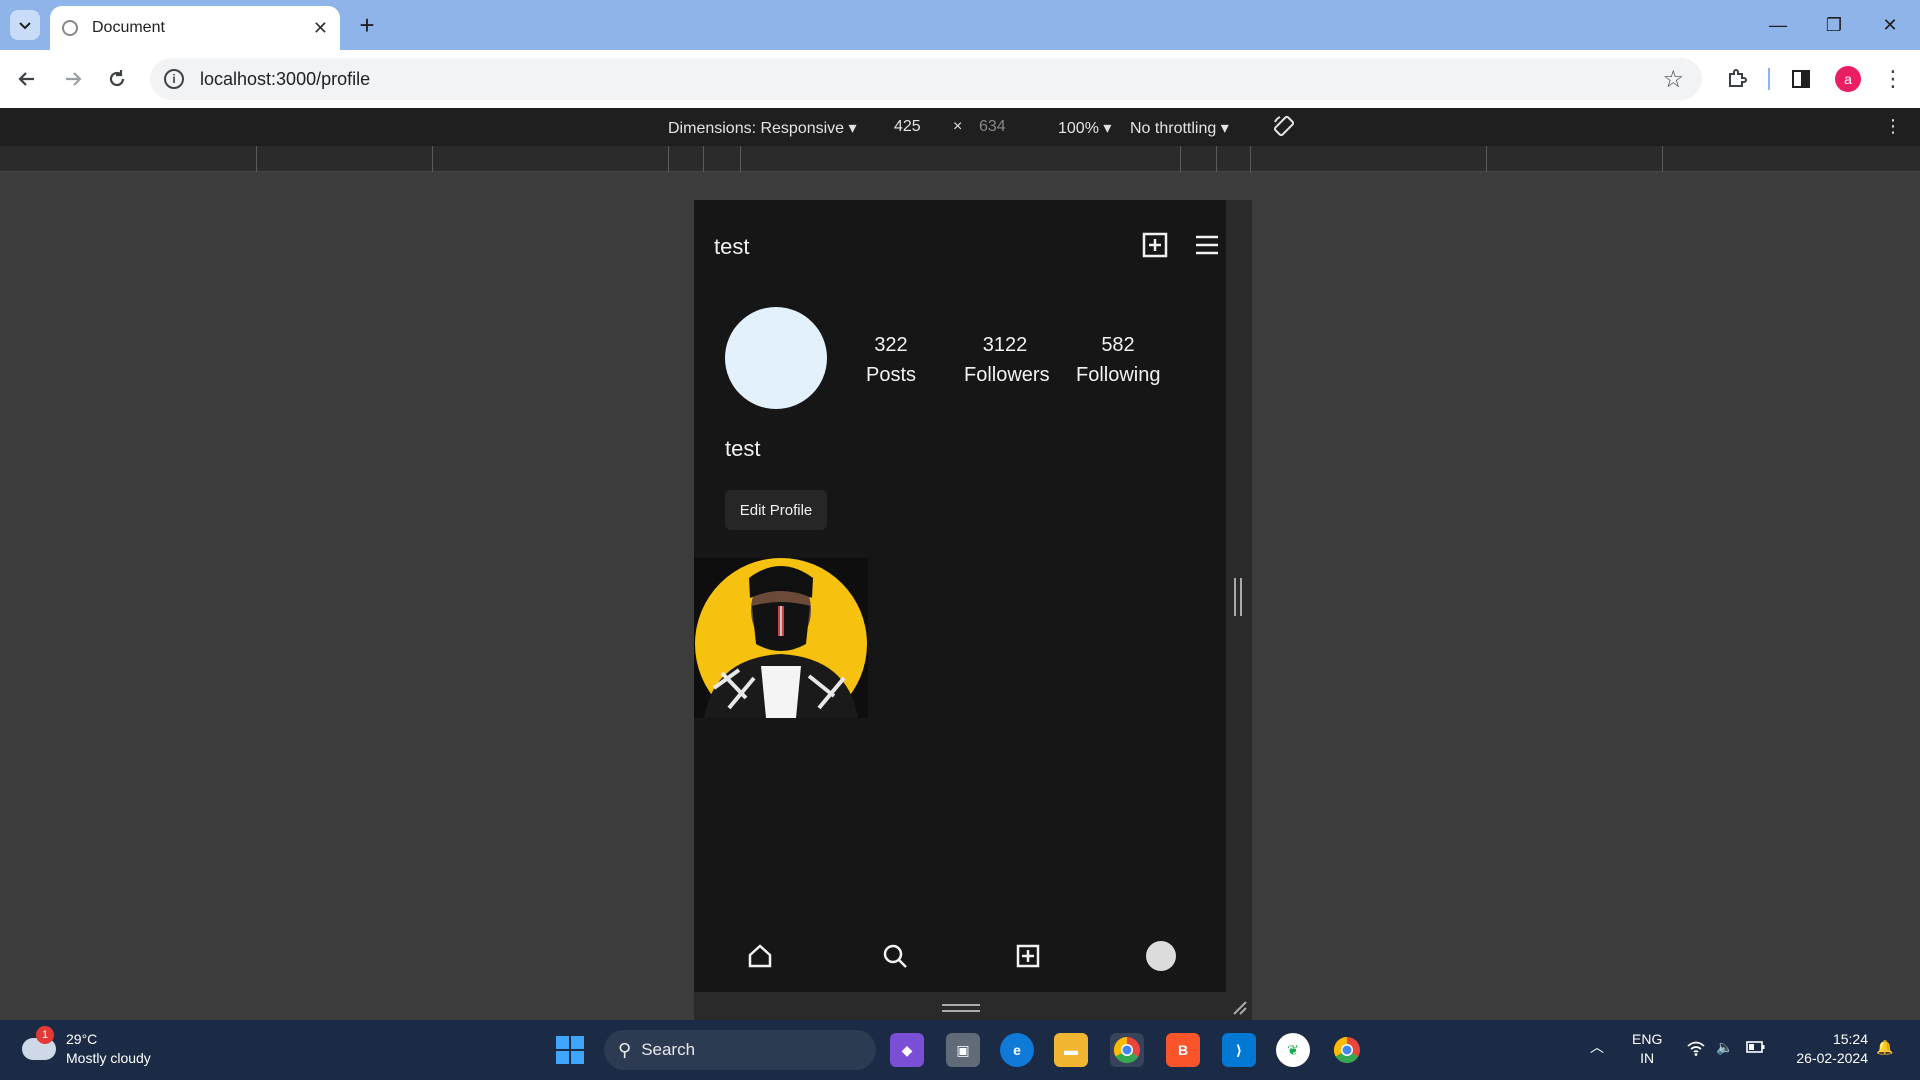 The width and height of the screenshot is (1920, 1080). Describe the element at coordinates (762, 128) in the screenshot. I see `dimensions-dropdown: Dimensions: Responsive ▾` at that location.